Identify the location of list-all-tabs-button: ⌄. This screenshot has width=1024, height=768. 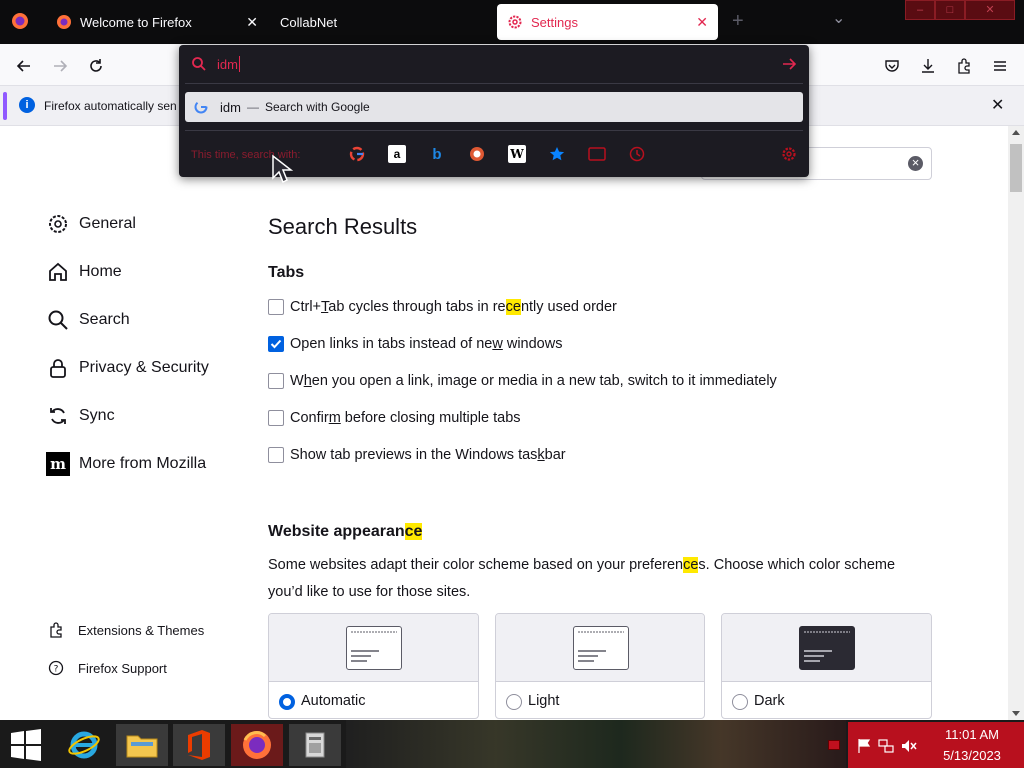
(838, 18).